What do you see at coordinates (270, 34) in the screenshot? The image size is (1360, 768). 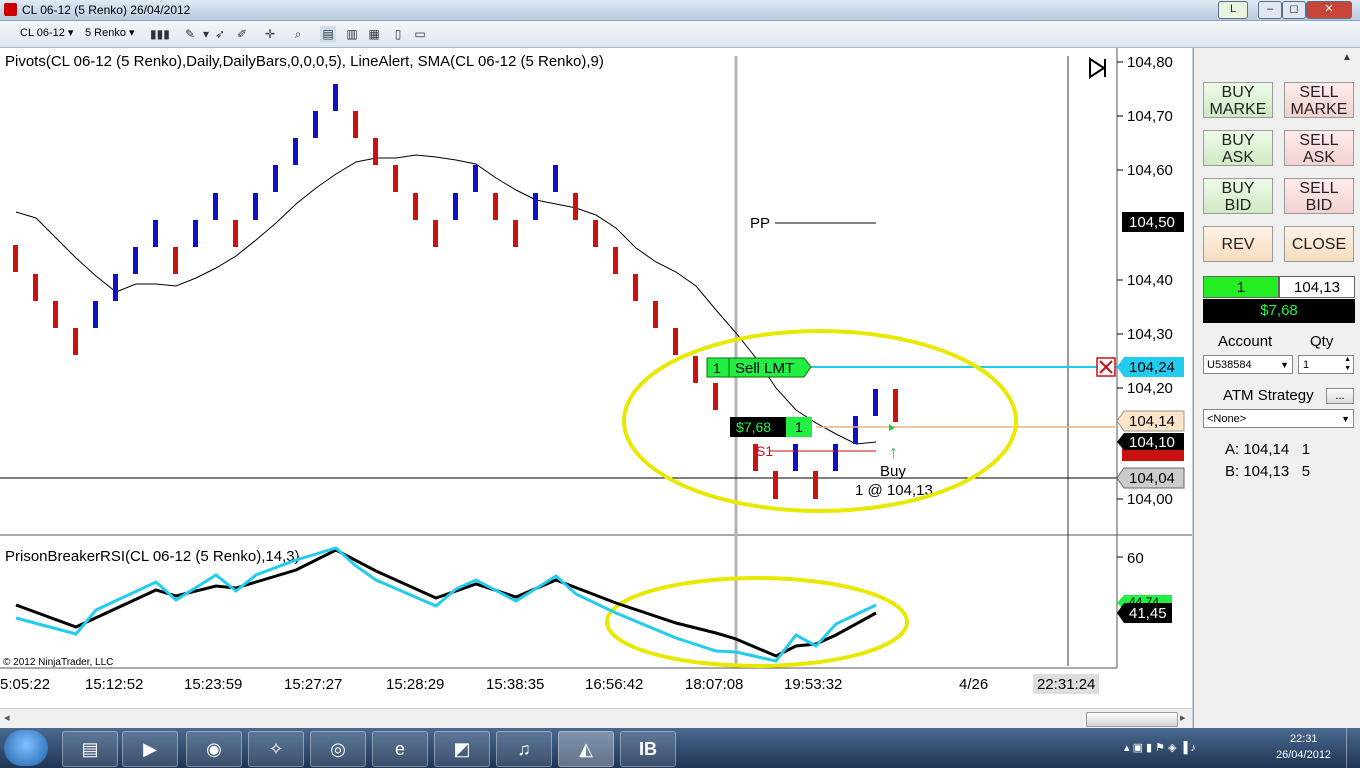 I see `crosshair-icon: ✛` at bounding box center [270, 34].